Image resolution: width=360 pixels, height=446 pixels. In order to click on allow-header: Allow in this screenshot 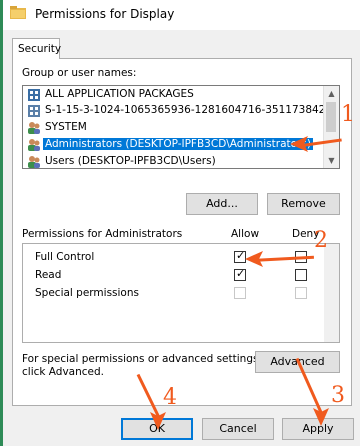, I will do `click(245, 234)`.